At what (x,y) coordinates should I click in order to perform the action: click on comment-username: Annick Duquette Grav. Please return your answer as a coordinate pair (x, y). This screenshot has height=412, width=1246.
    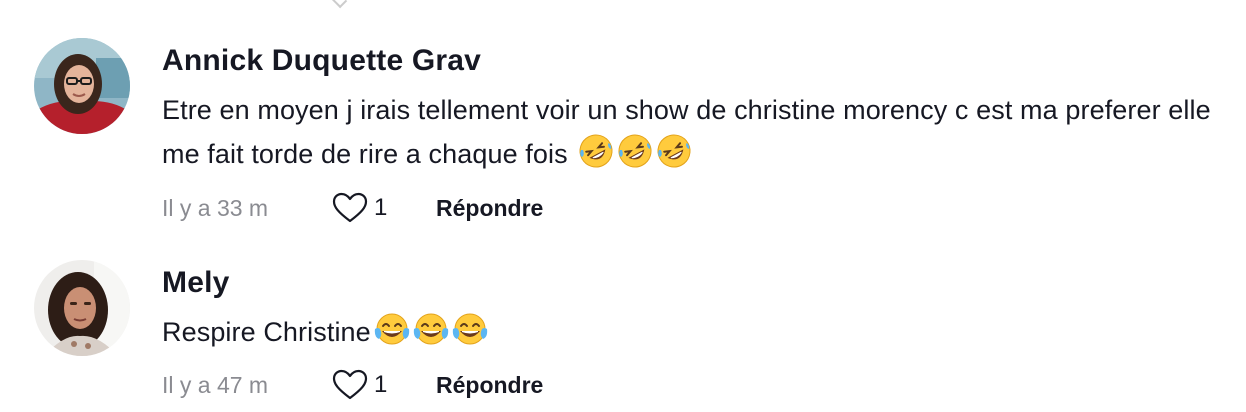
    Looking at the image, I should click on (321, 61).